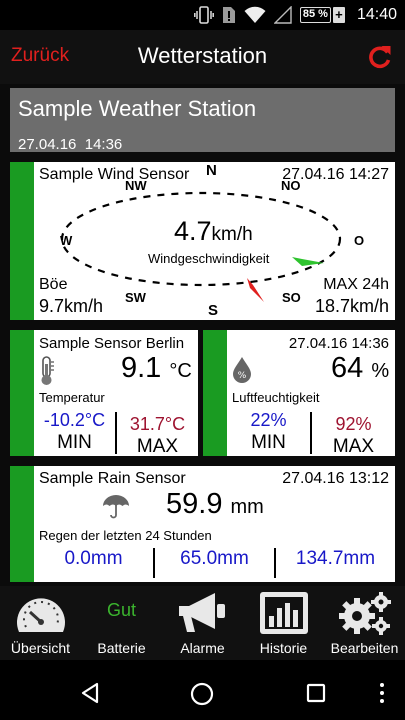 The image size is (405, 720). I want to click on max-24h-value: 18.7km/h, so click(351, 306).